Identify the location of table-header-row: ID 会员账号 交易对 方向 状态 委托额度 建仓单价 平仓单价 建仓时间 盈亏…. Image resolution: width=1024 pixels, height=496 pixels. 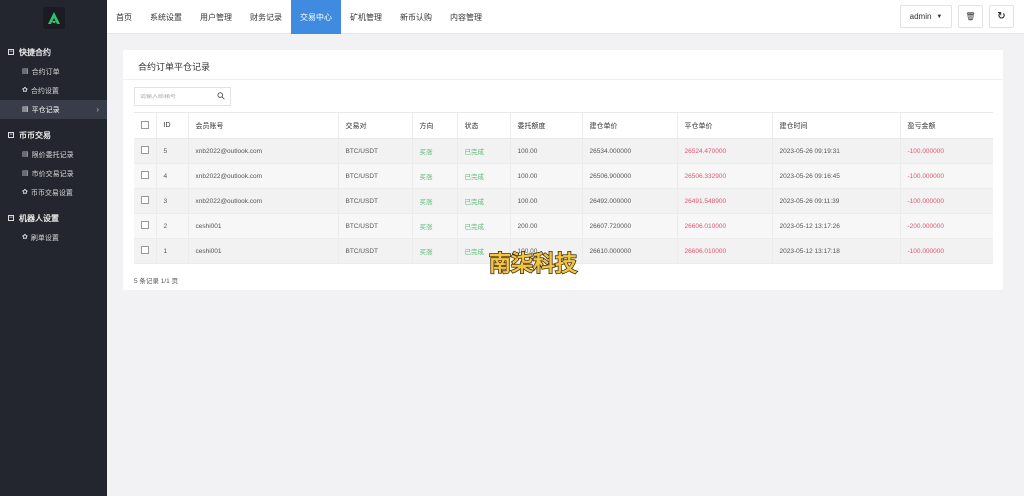
(563, 125).